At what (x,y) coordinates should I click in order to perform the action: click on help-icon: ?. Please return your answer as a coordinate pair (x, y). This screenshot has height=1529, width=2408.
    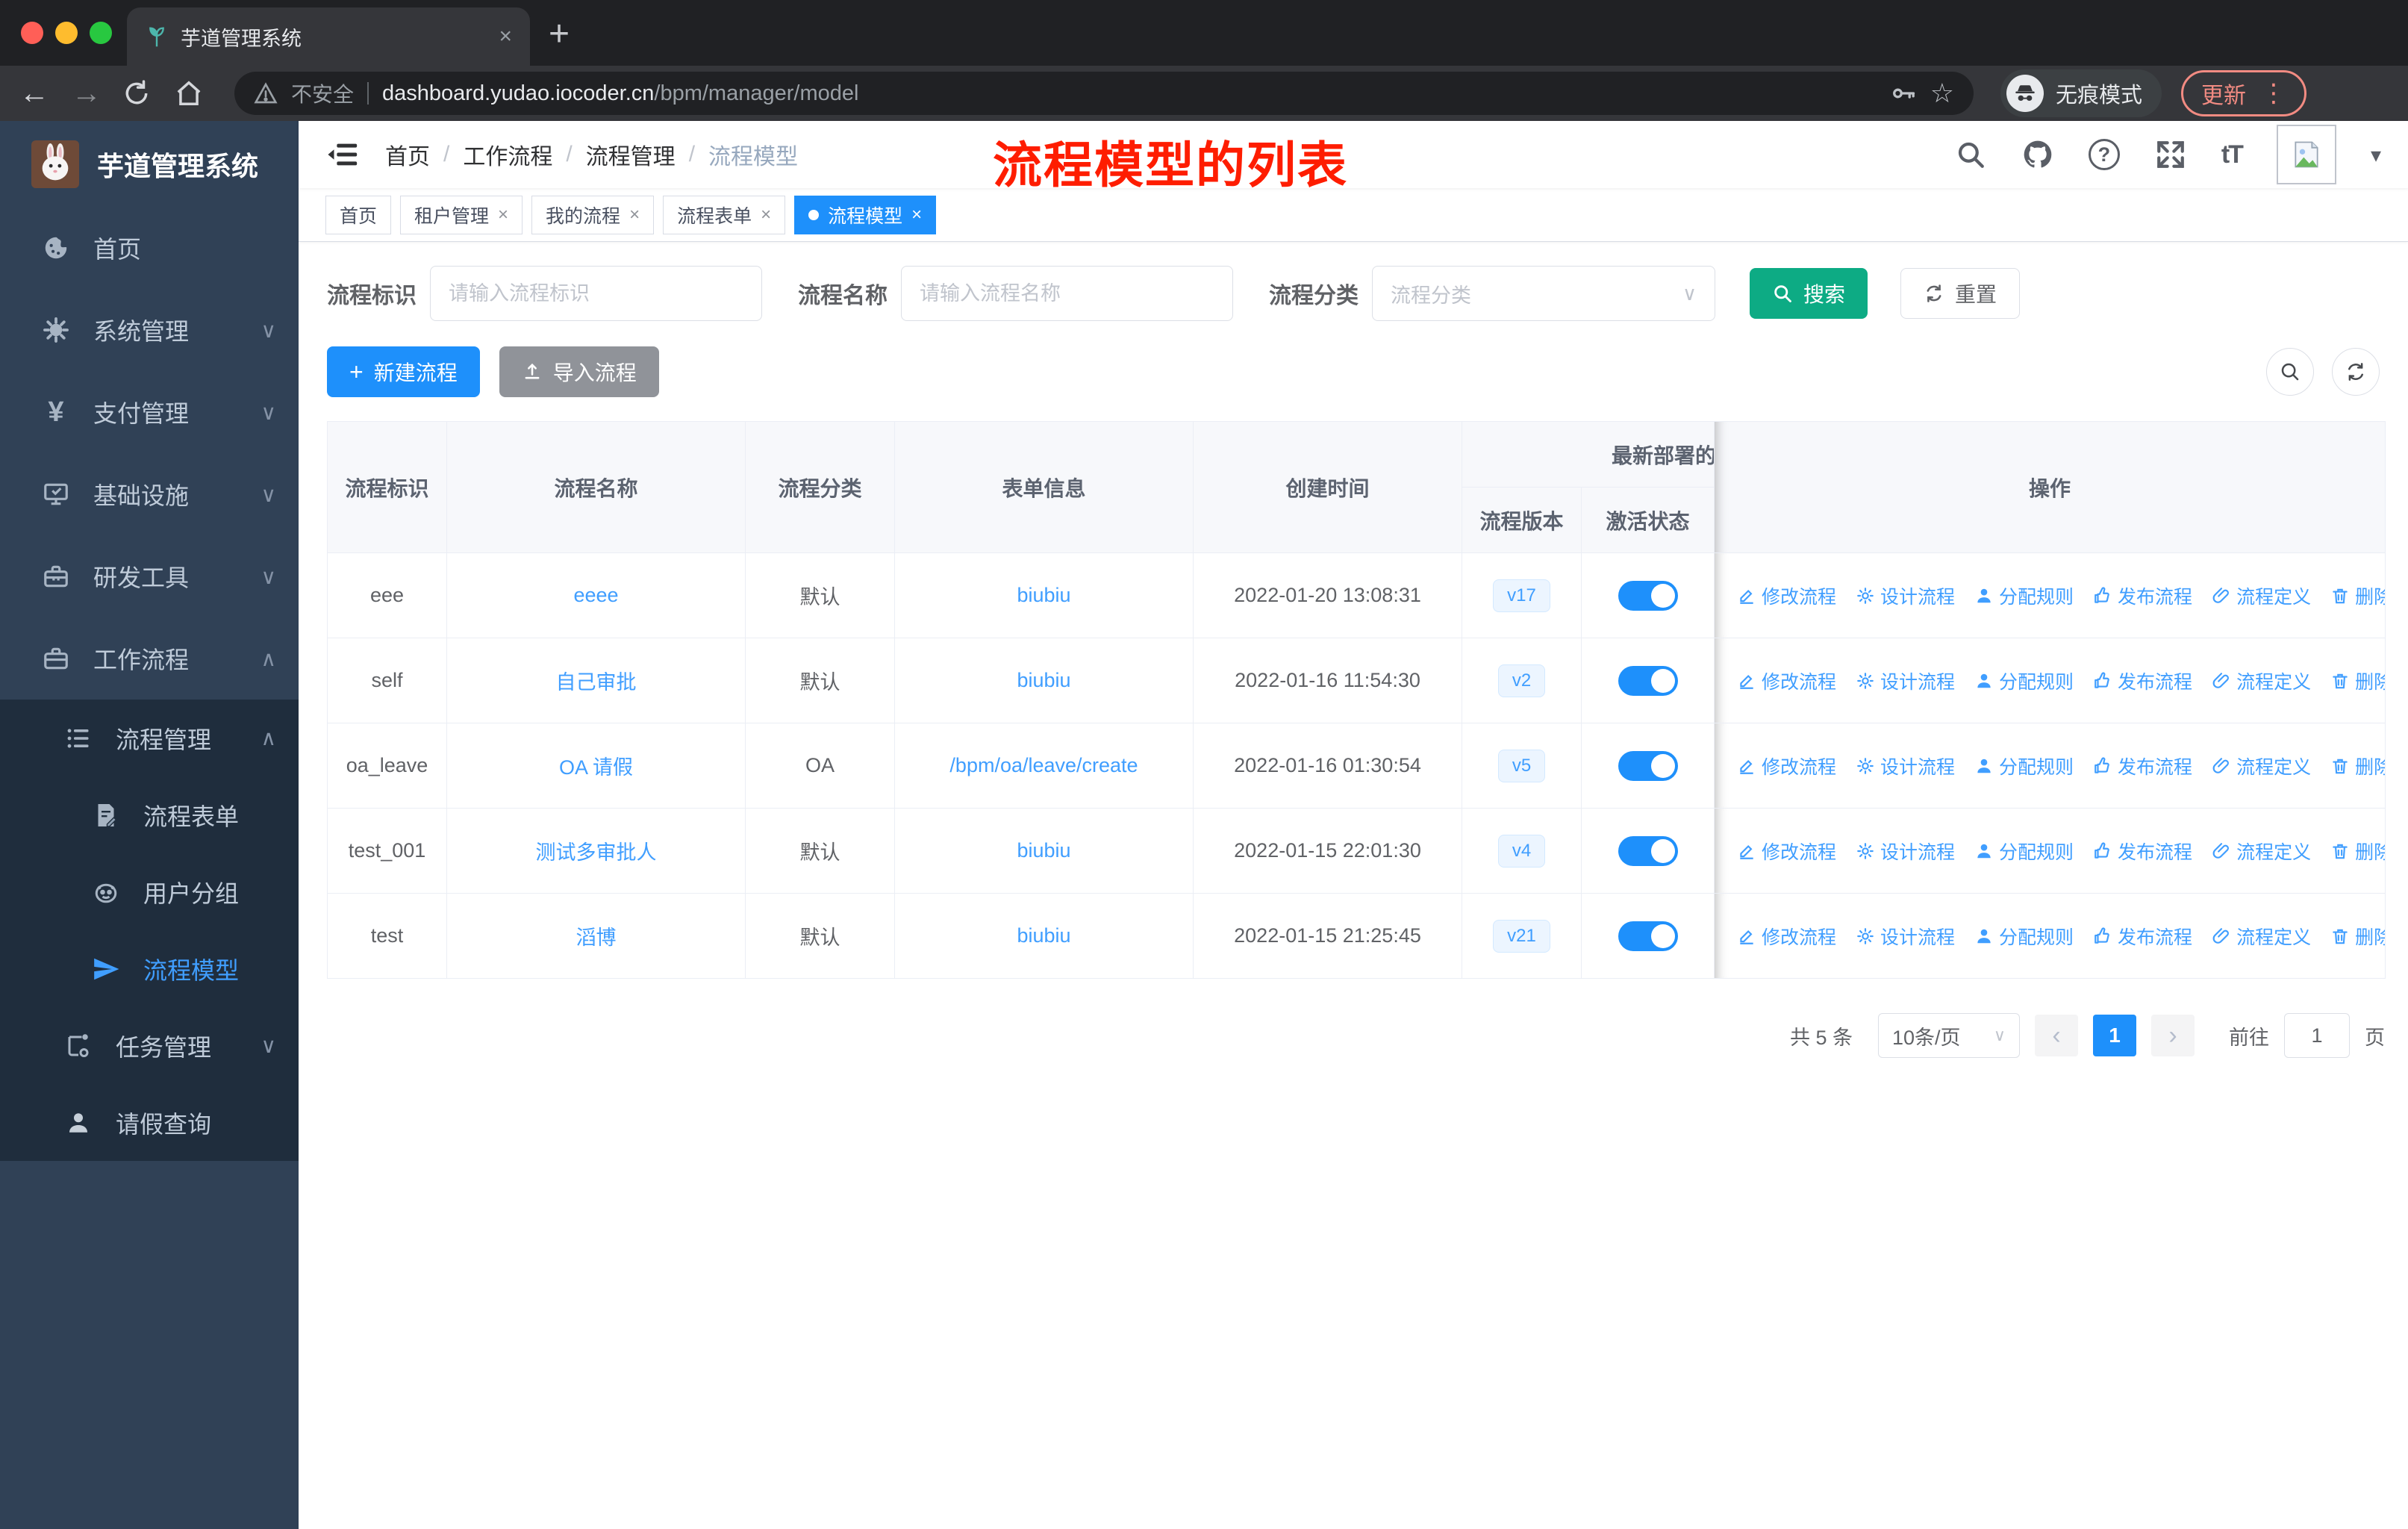
    Looking at the image, I should click on (2104, 154).